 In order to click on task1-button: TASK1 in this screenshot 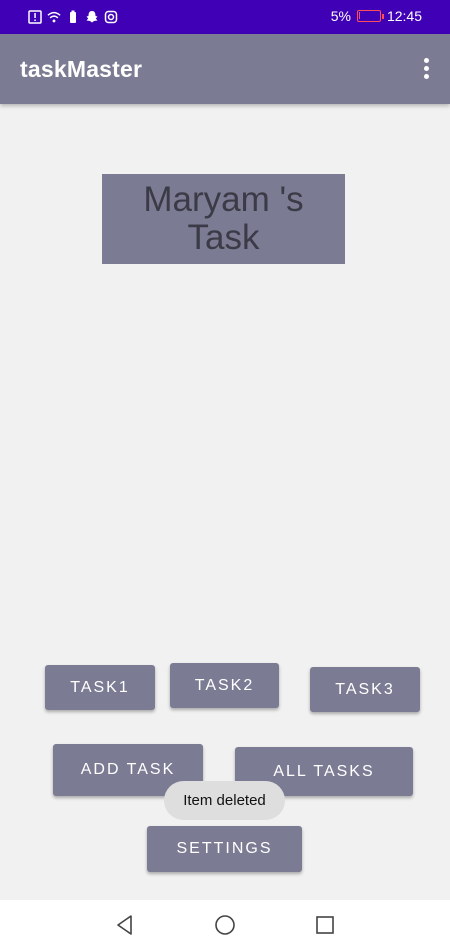, I will do `click(100, 687)`.